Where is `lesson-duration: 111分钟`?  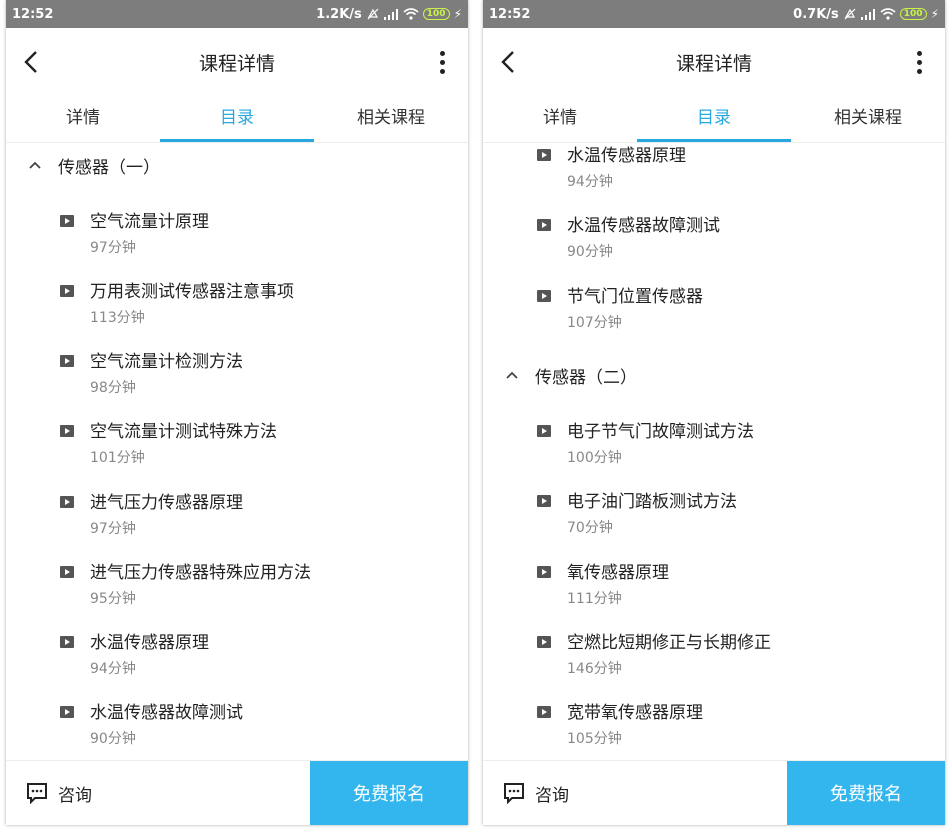
lesson-duration: 111分钟 is located at coordinates (594, 599).